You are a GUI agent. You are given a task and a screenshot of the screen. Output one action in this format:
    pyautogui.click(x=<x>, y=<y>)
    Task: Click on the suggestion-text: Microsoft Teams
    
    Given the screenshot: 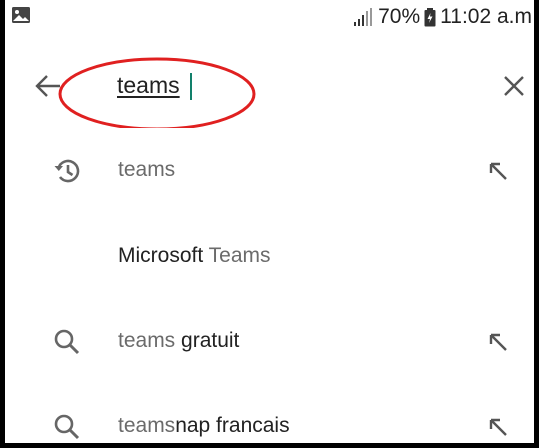 What is the action you would take?
    pyautogui.click(x=194, y=255)
    